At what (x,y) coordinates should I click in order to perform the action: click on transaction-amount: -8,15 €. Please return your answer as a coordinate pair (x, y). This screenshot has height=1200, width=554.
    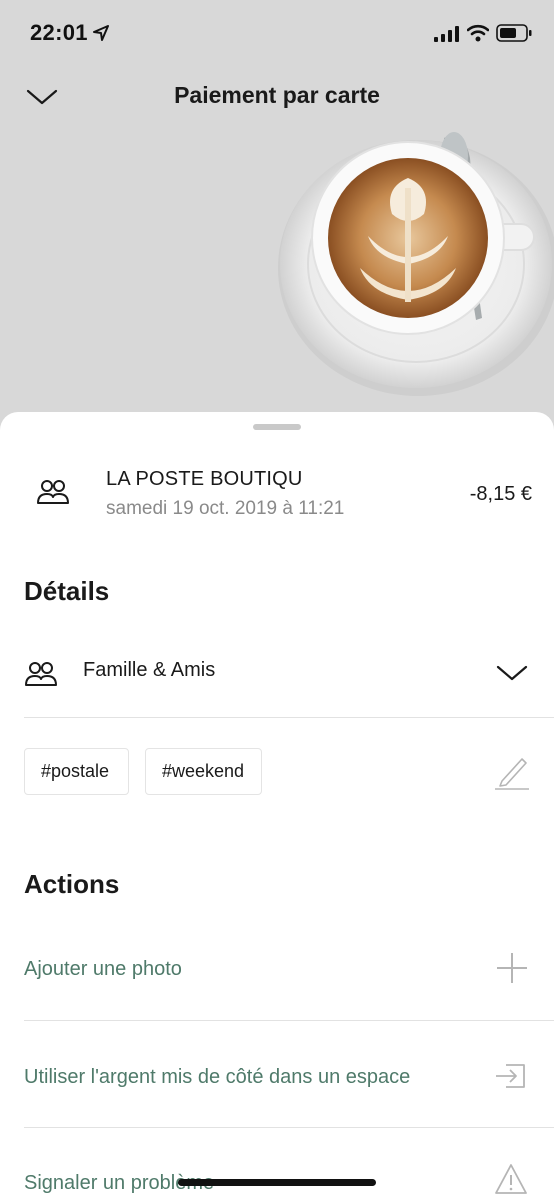
    Looking at the image, I should click on (500, 494).